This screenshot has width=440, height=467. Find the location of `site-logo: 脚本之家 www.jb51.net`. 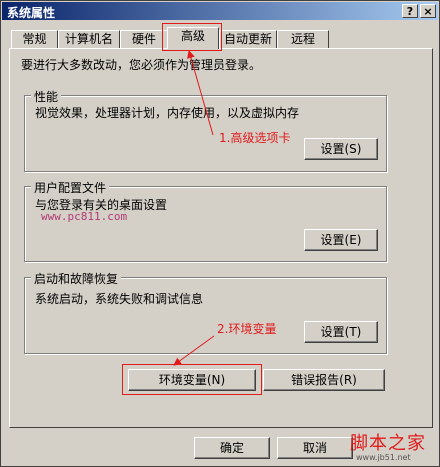

site-logo: 脚本之家 www.jb51.net is located at coordinates (388, 445).